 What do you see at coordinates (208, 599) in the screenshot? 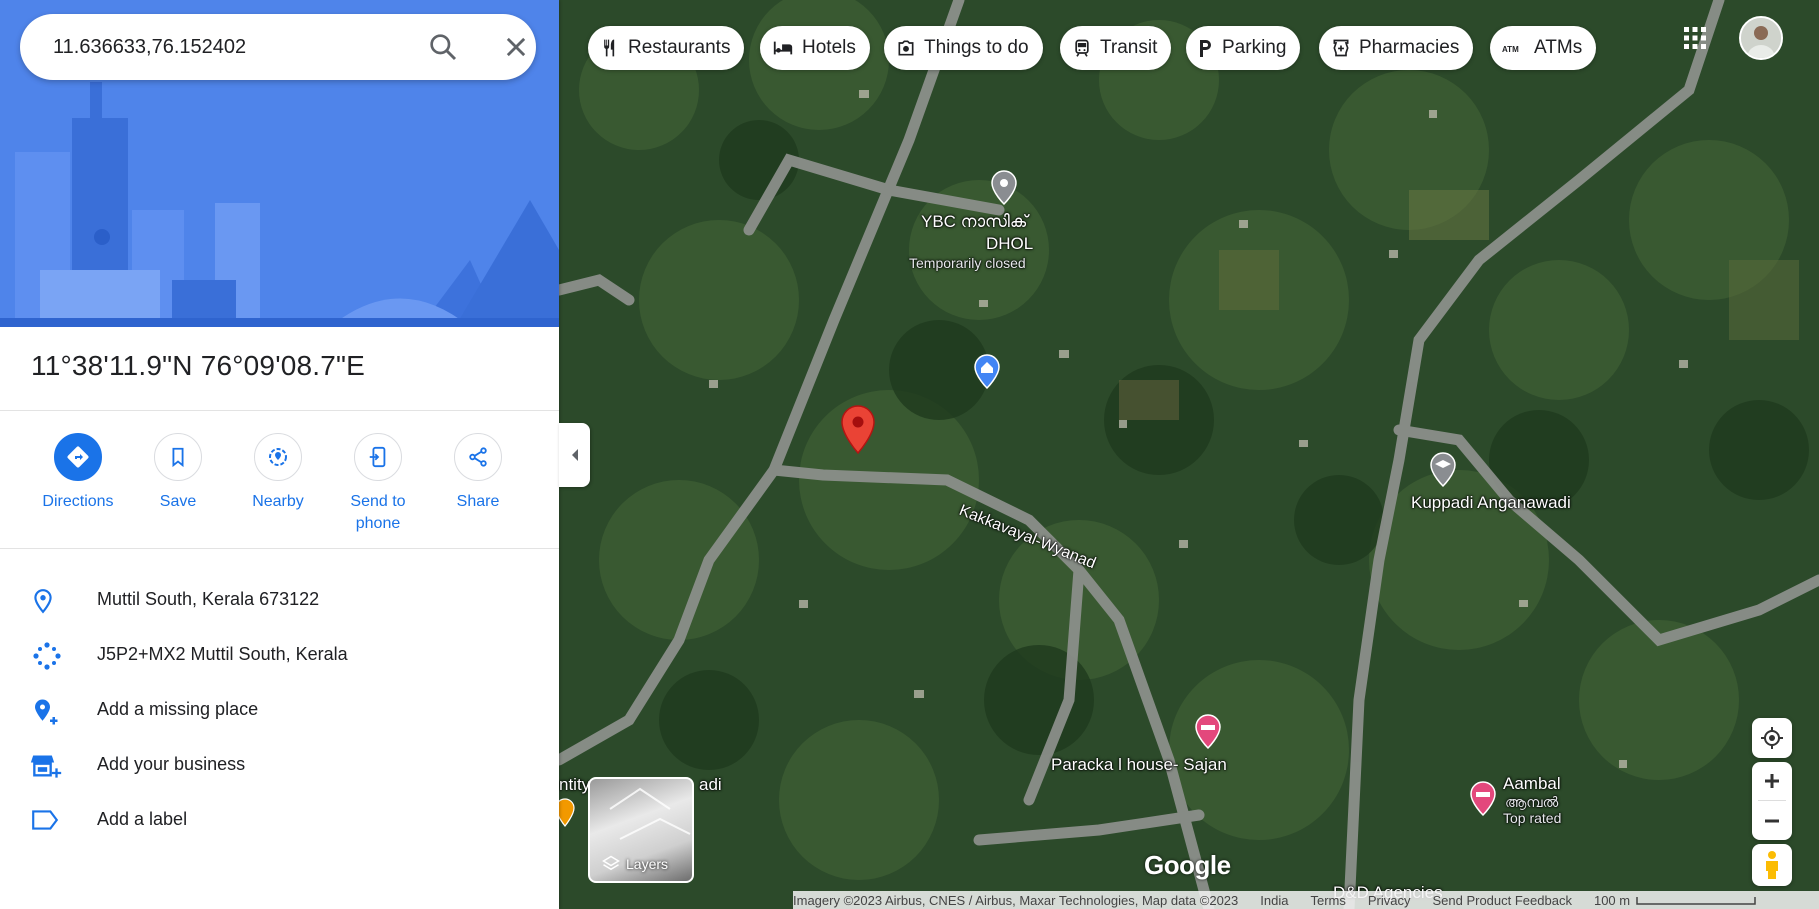
I see `address-text: Muttil South, Kerala 673122` at bounding box center [208, 599].